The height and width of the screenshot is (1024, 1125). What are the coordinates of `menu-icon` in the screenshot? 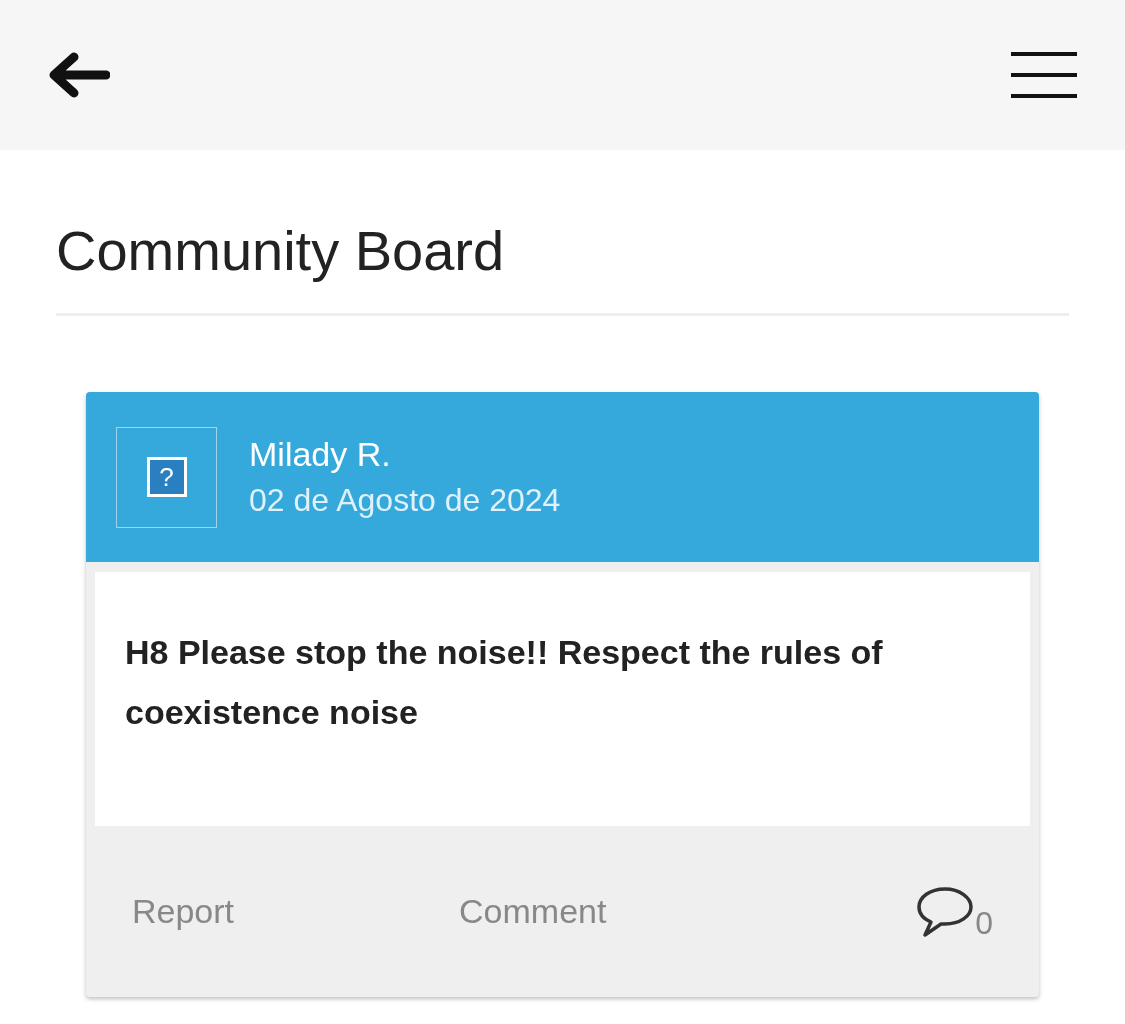 It's located at (1044, 75).